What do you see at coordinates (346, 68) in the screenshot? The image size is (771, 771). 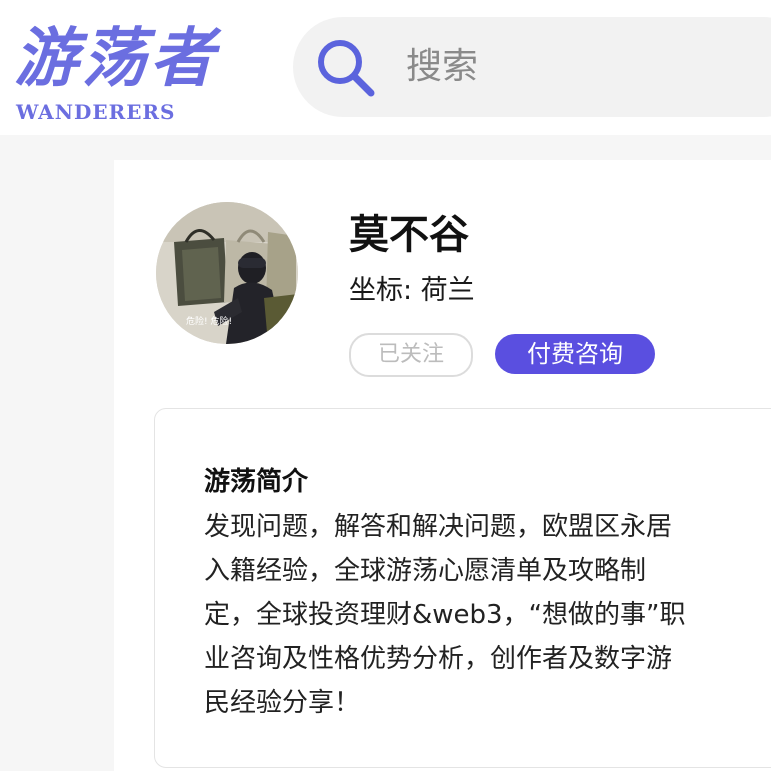 I see `search-icon` at bounding box center [346, 68].